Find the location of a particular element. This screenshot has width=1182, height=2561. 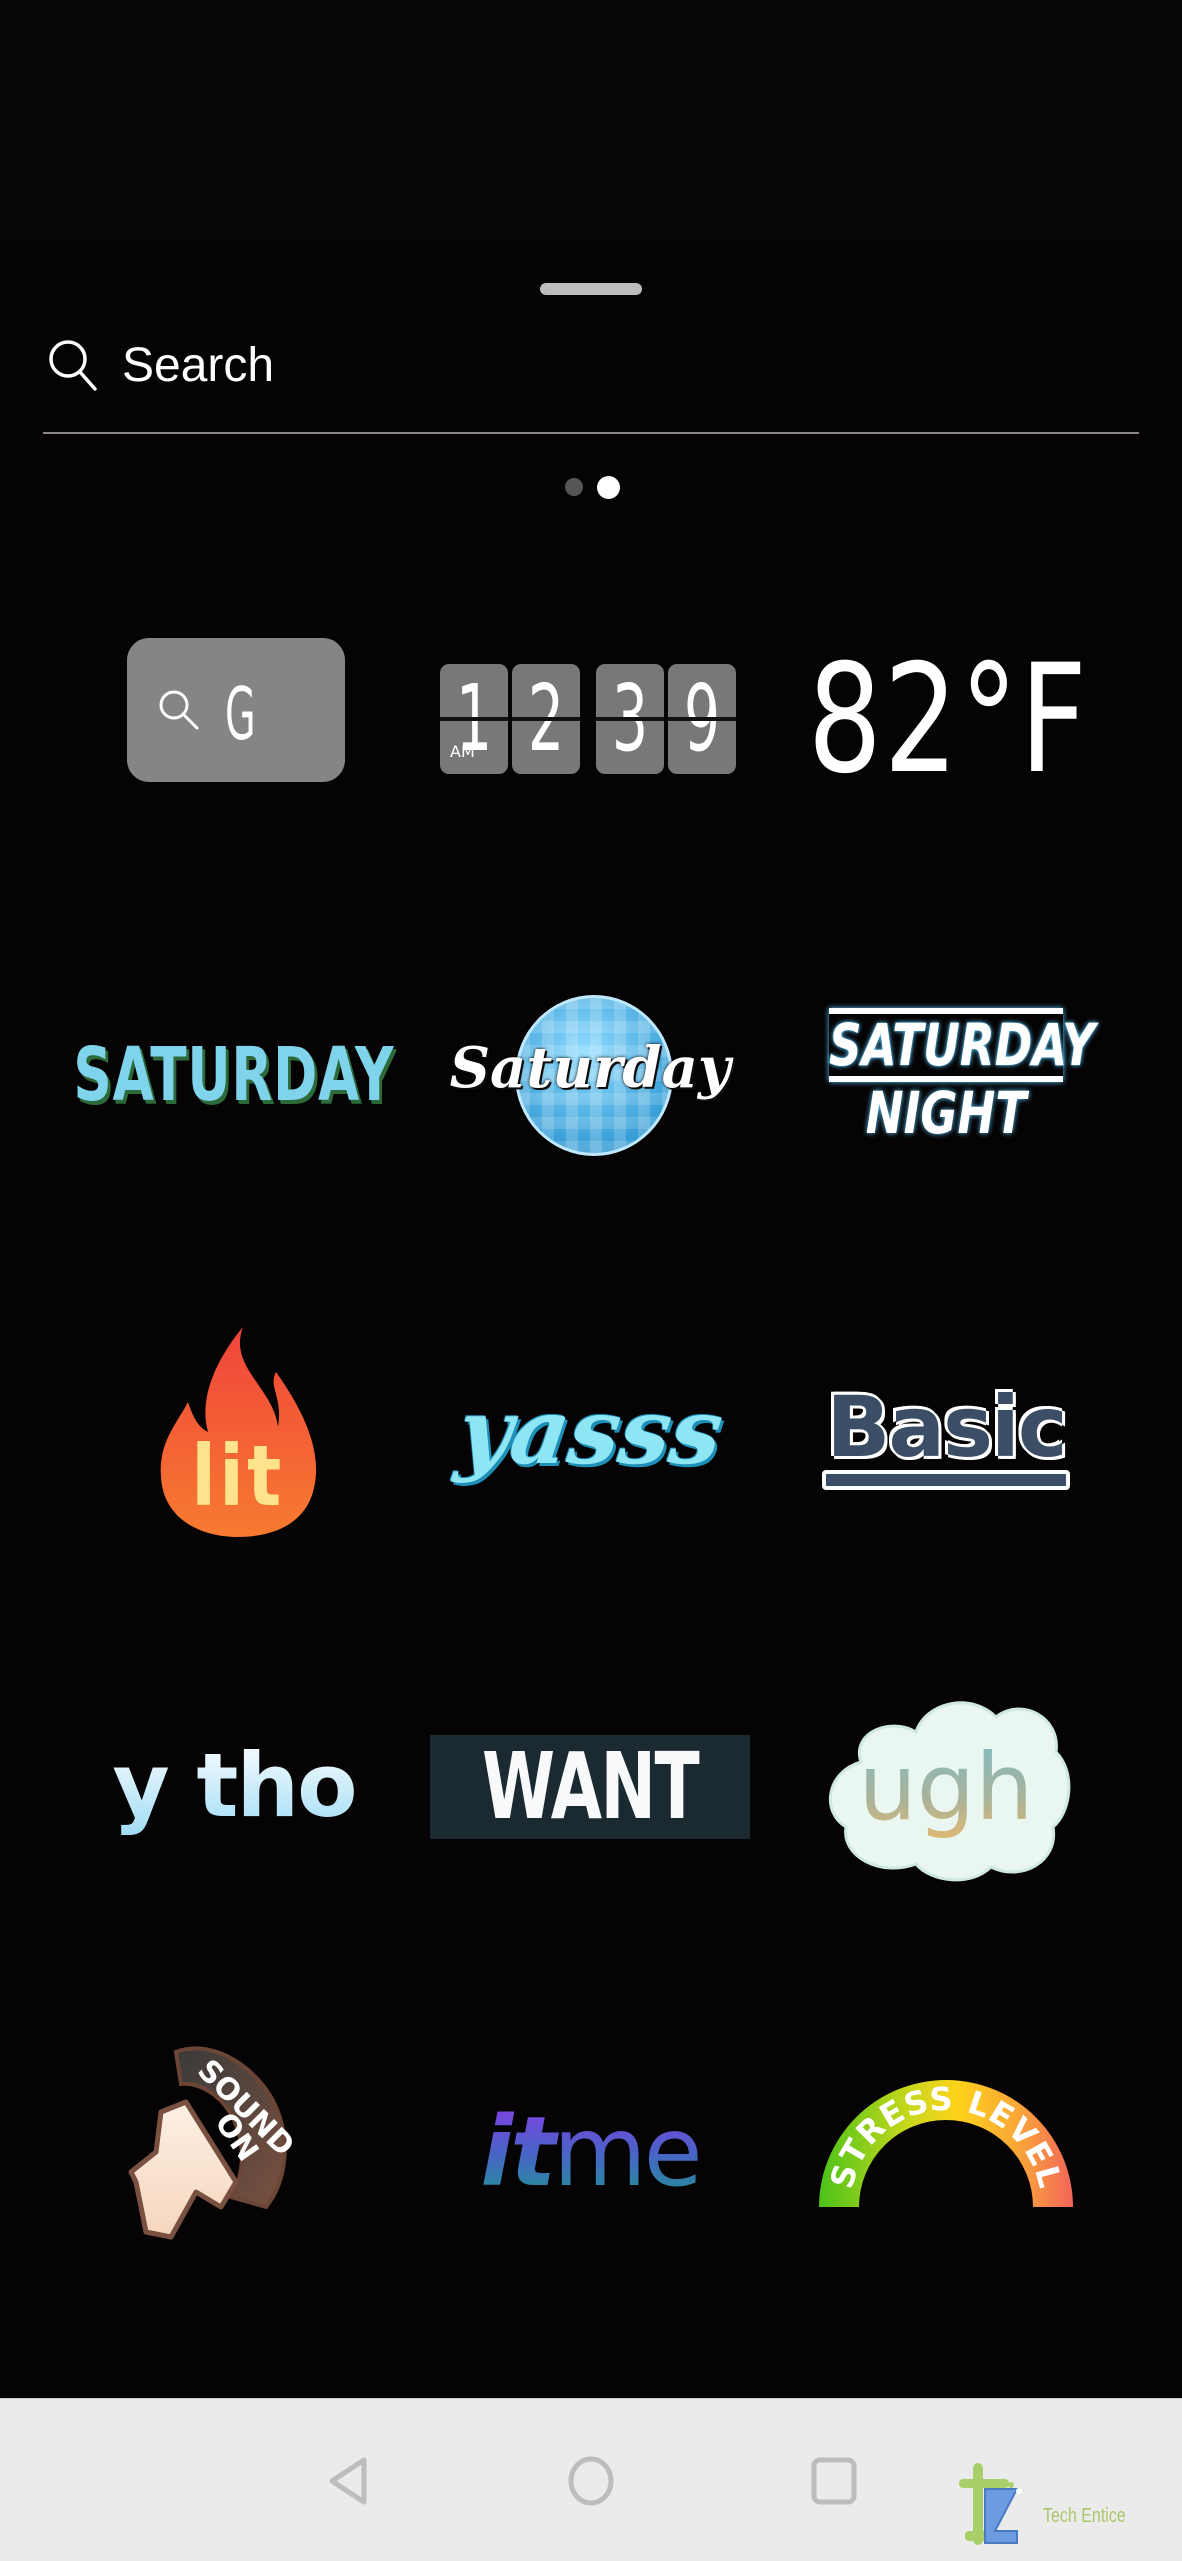

recents-icon is located at coordinates (834, 2481).